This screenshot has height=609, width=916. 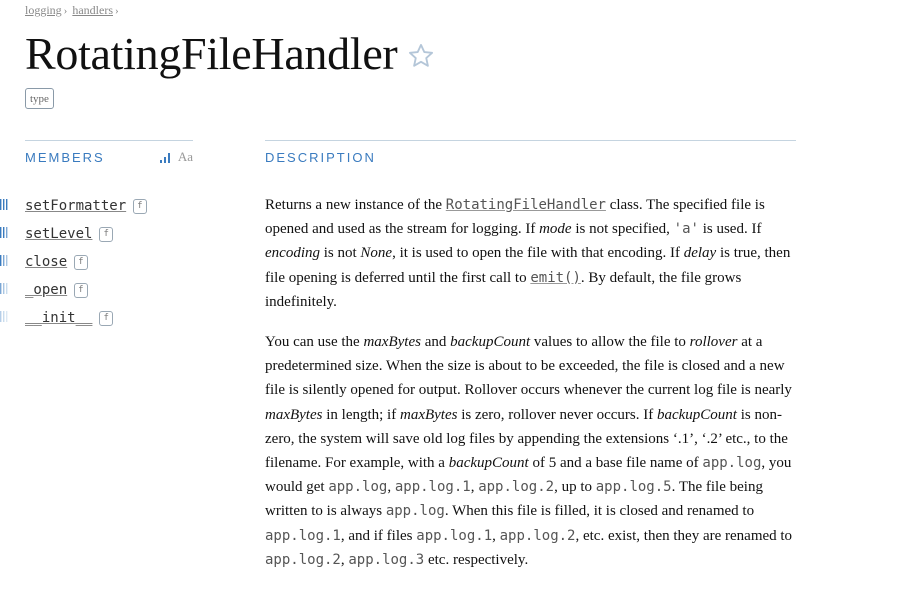 I want to click on emit-method-link: emit(), so click(x=555, y=278).